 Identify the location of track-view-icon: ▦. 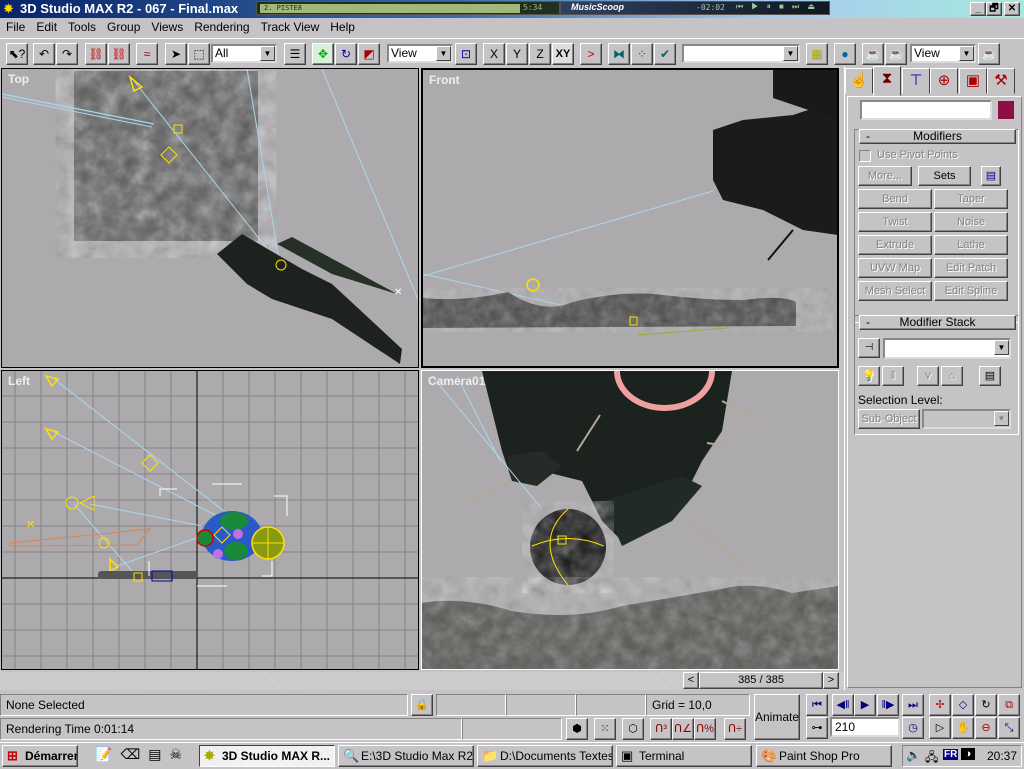
(817, 54).